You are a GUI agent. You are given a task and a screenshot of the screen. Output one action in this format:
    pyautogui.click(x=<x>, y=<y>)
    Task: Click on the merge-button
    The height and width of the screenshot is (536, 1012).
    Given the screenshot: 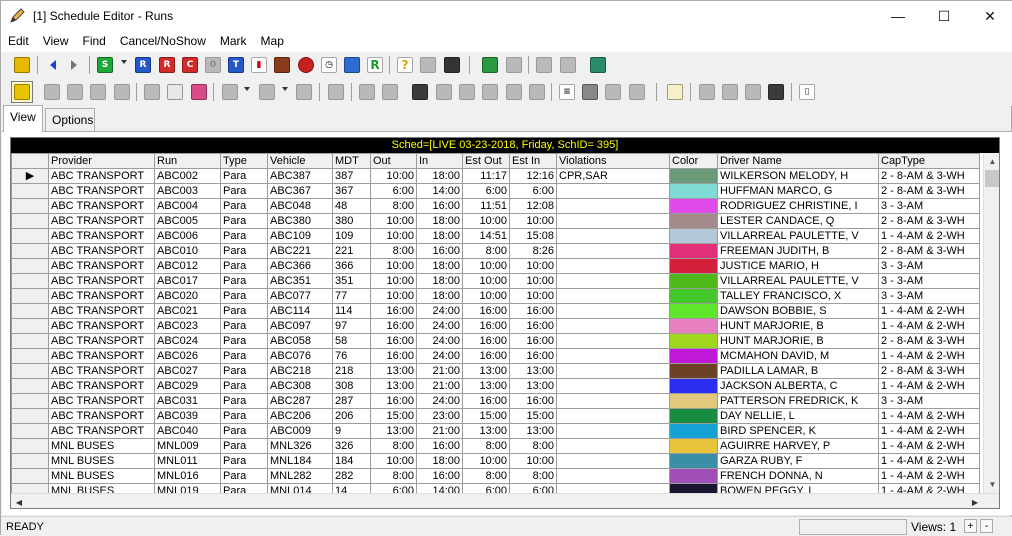 What is the action you would take?
    pyautogui.click(x=544, y=65)
    